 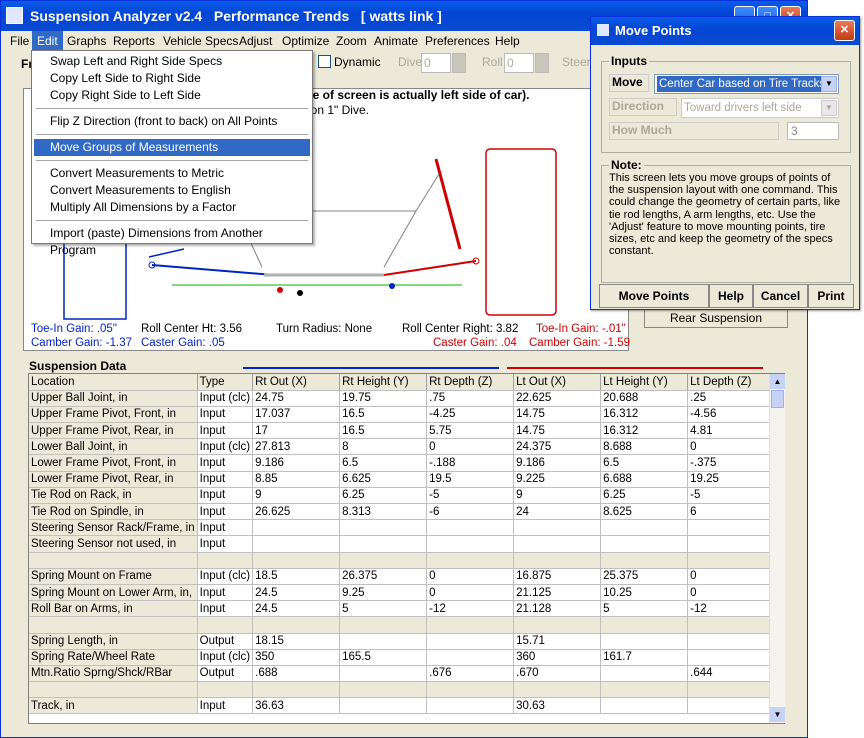 What do you see at coordinates (644, 415) in the screenshot?
I see `data-cell: 16.312` at bounding box center [644, 415].